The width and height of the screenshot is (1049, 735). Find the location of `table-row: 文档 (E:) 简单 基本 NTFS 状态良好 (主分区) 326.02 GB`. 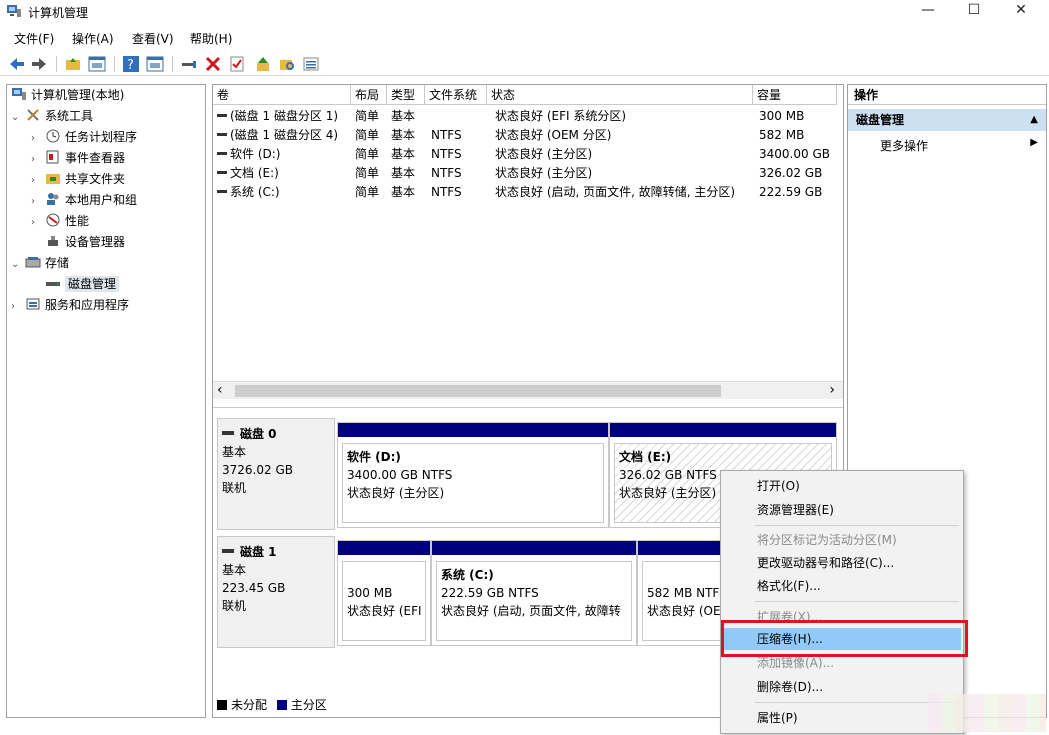

table-row: 文档 (E:) 简单 基本 NTFS 状态良好 (主分区) 326.02 GB is located at coordinates (528, 173).